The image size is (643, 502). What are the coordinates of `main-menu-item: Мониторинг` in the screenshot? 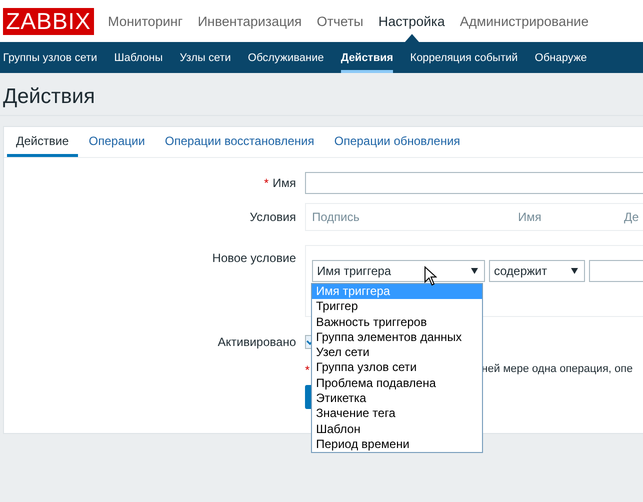 It's located at (145, 21).